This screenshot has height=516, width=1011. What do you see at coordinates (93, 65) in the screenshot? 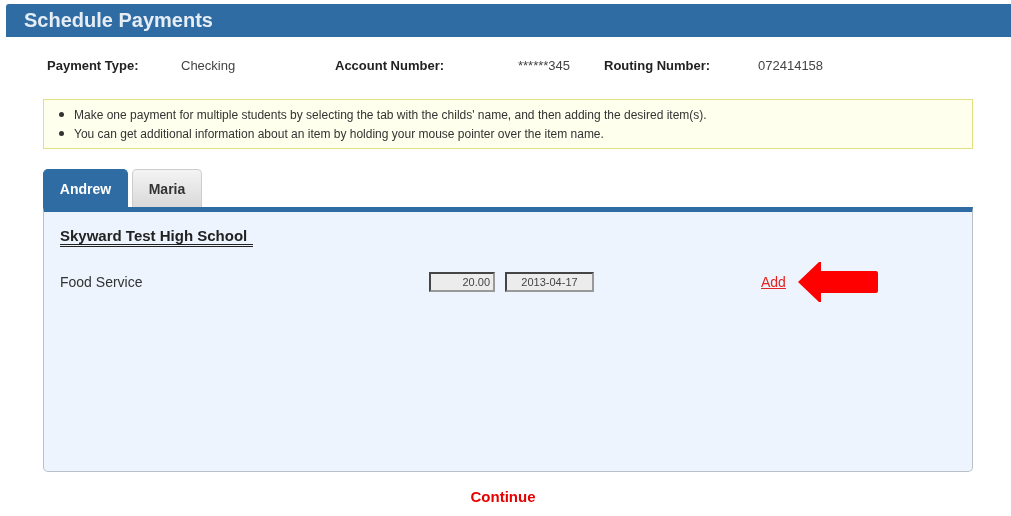
I see `field-label: Payment Type:` at bounding box center [93, 65].